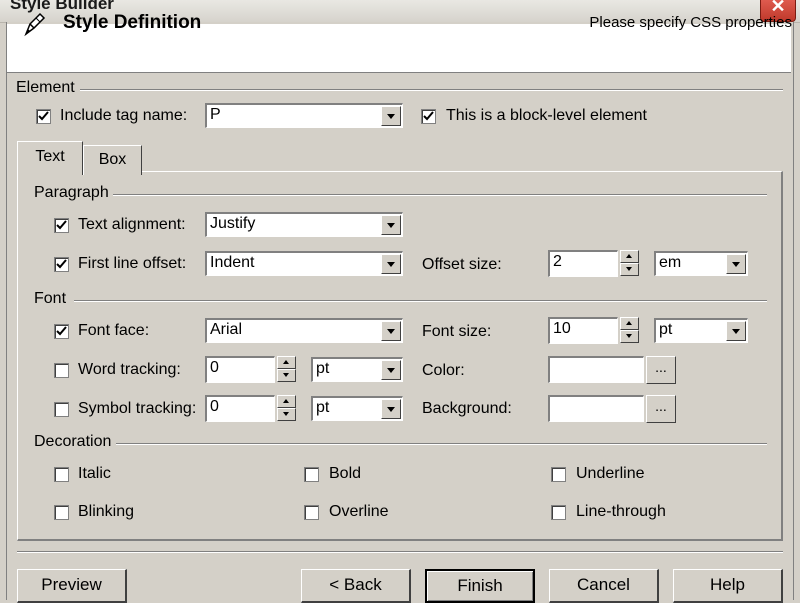 The height and width of the screenshot is (603, 800). What do you see at coordinates (61, 474) in the screenshot?
I see `italic-checkbox` at bounding box center [61, 474].